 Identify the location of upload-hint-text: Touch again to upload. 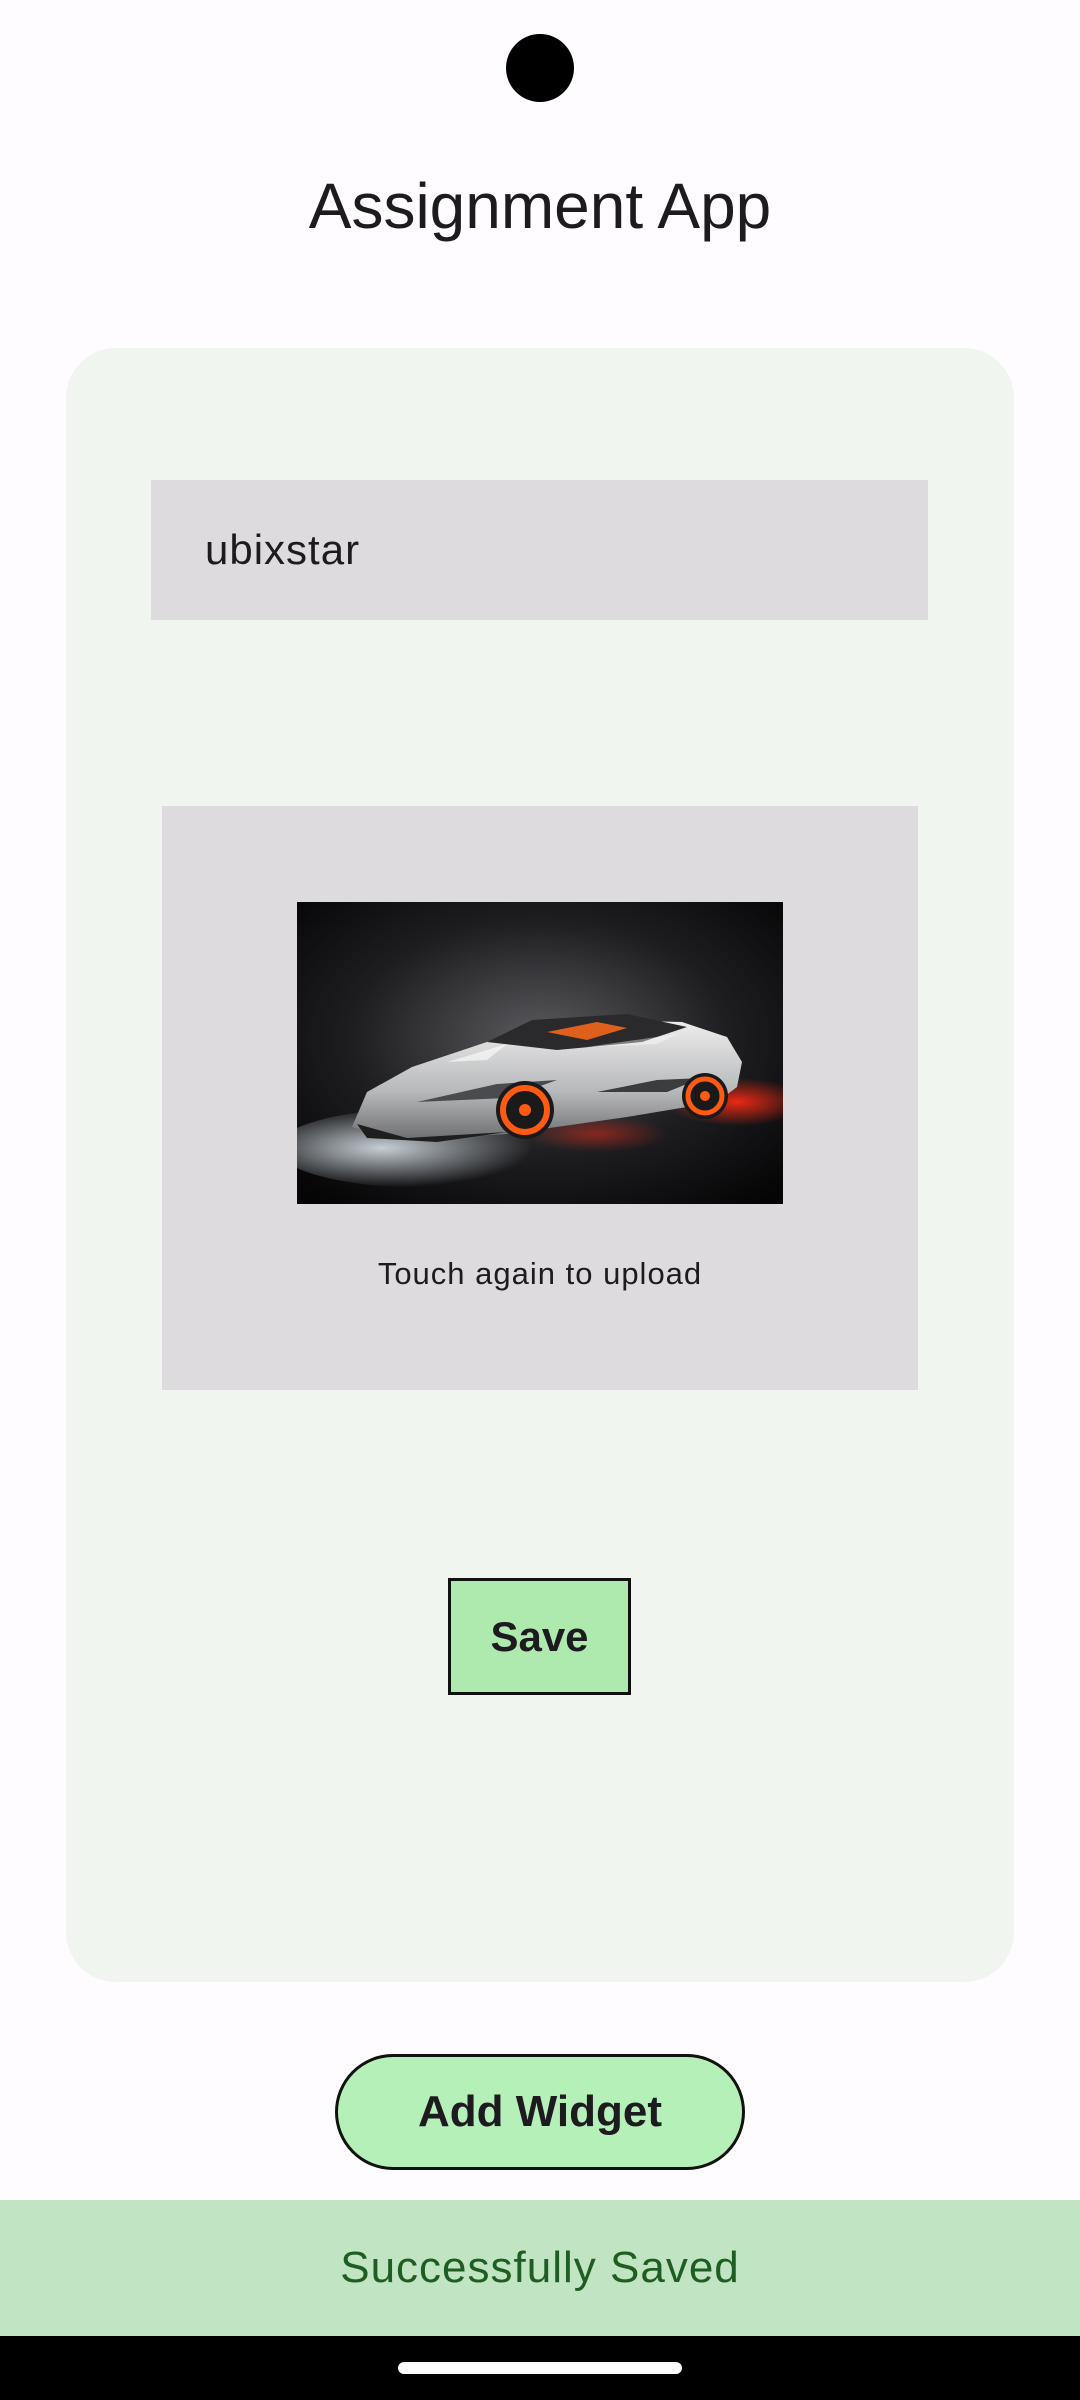
(540, 1273).